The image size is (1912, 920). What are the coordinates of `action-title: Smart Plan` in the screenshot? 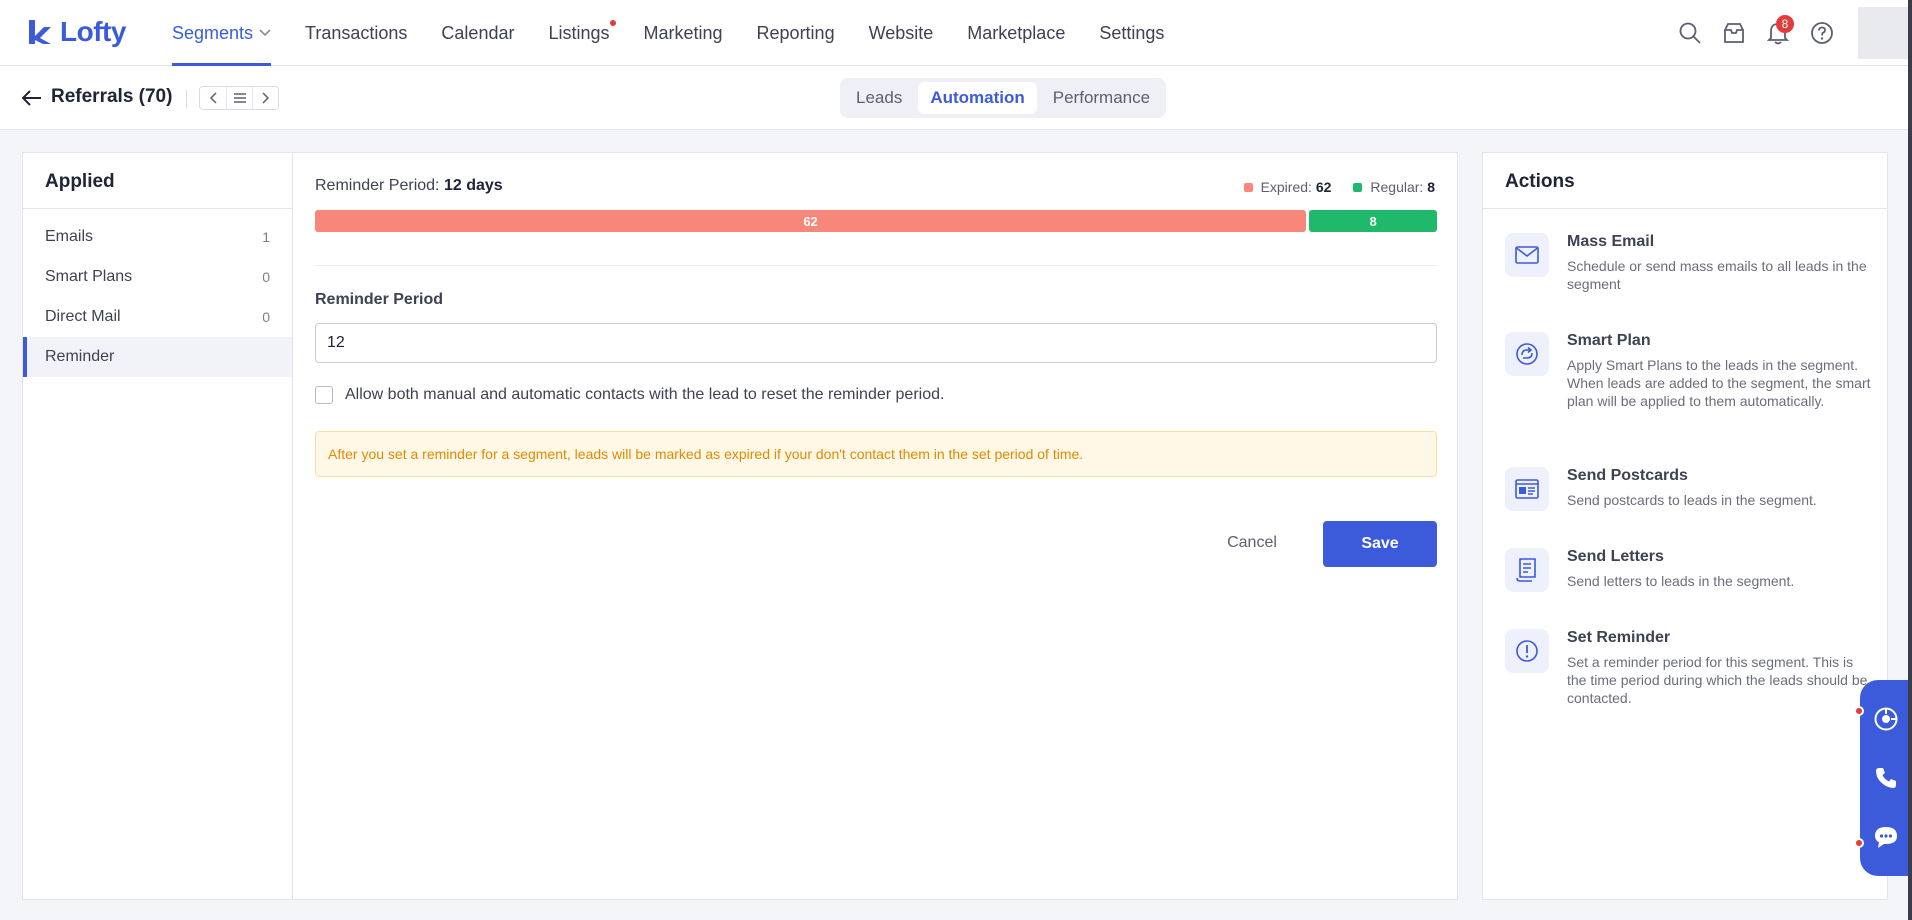 It's located at (1609, 340).